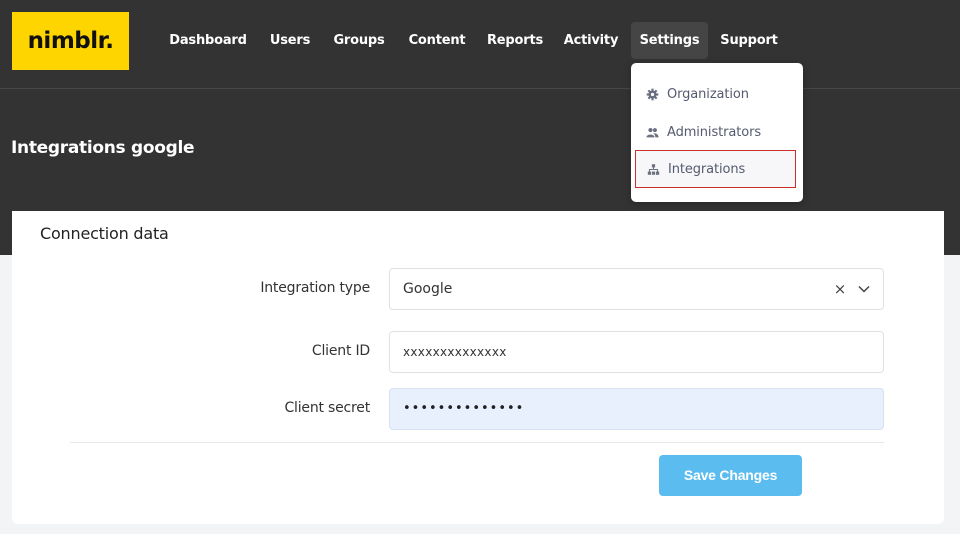 The width and height of the screenshot is (960, 534). What do you see at coordinates (669, 40) in the screenshot?
I see `nav-settings: Settings` at bounding box center [669, 40].